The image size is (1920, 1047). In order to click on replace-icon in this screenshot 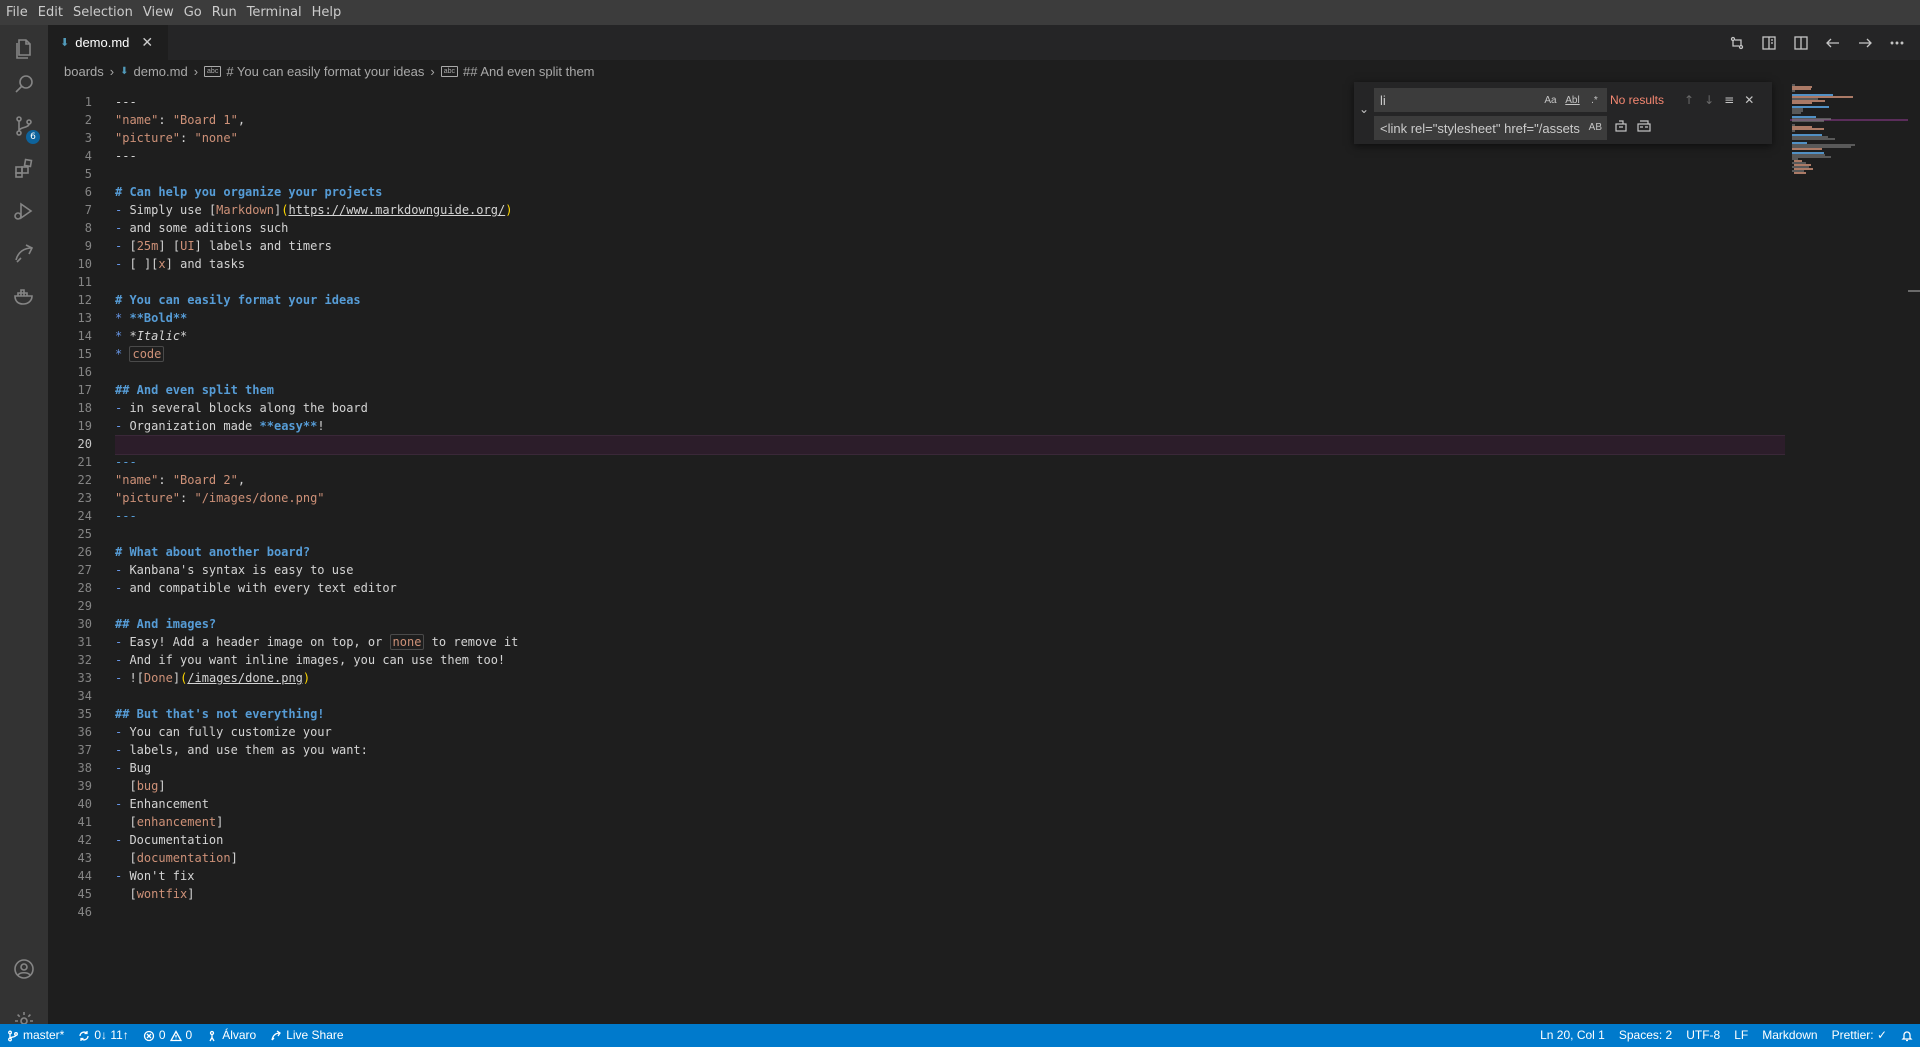, I will do `click(1621, 128)`.